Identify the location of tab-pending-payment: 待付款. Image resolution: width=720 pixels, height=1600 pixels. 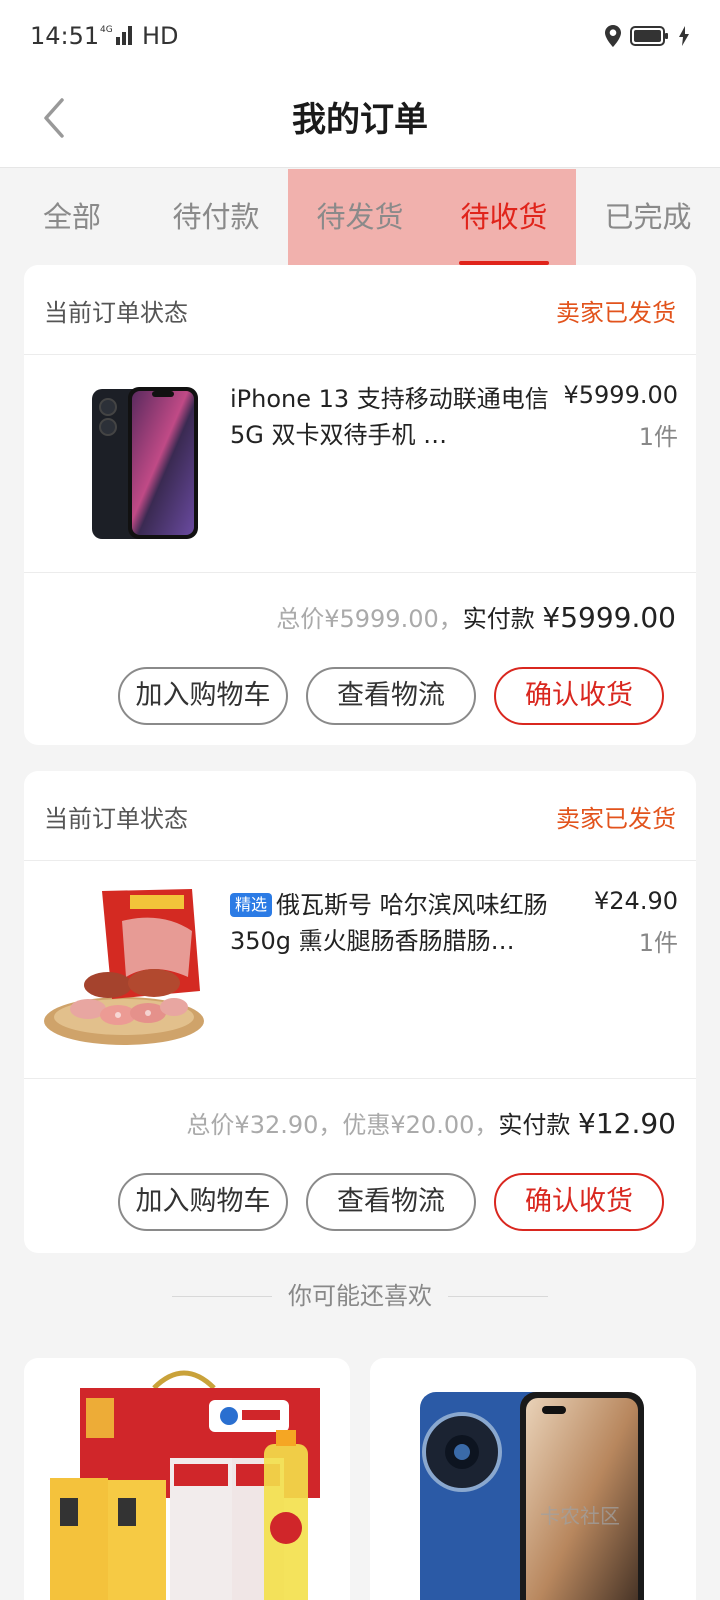
(216, 217).